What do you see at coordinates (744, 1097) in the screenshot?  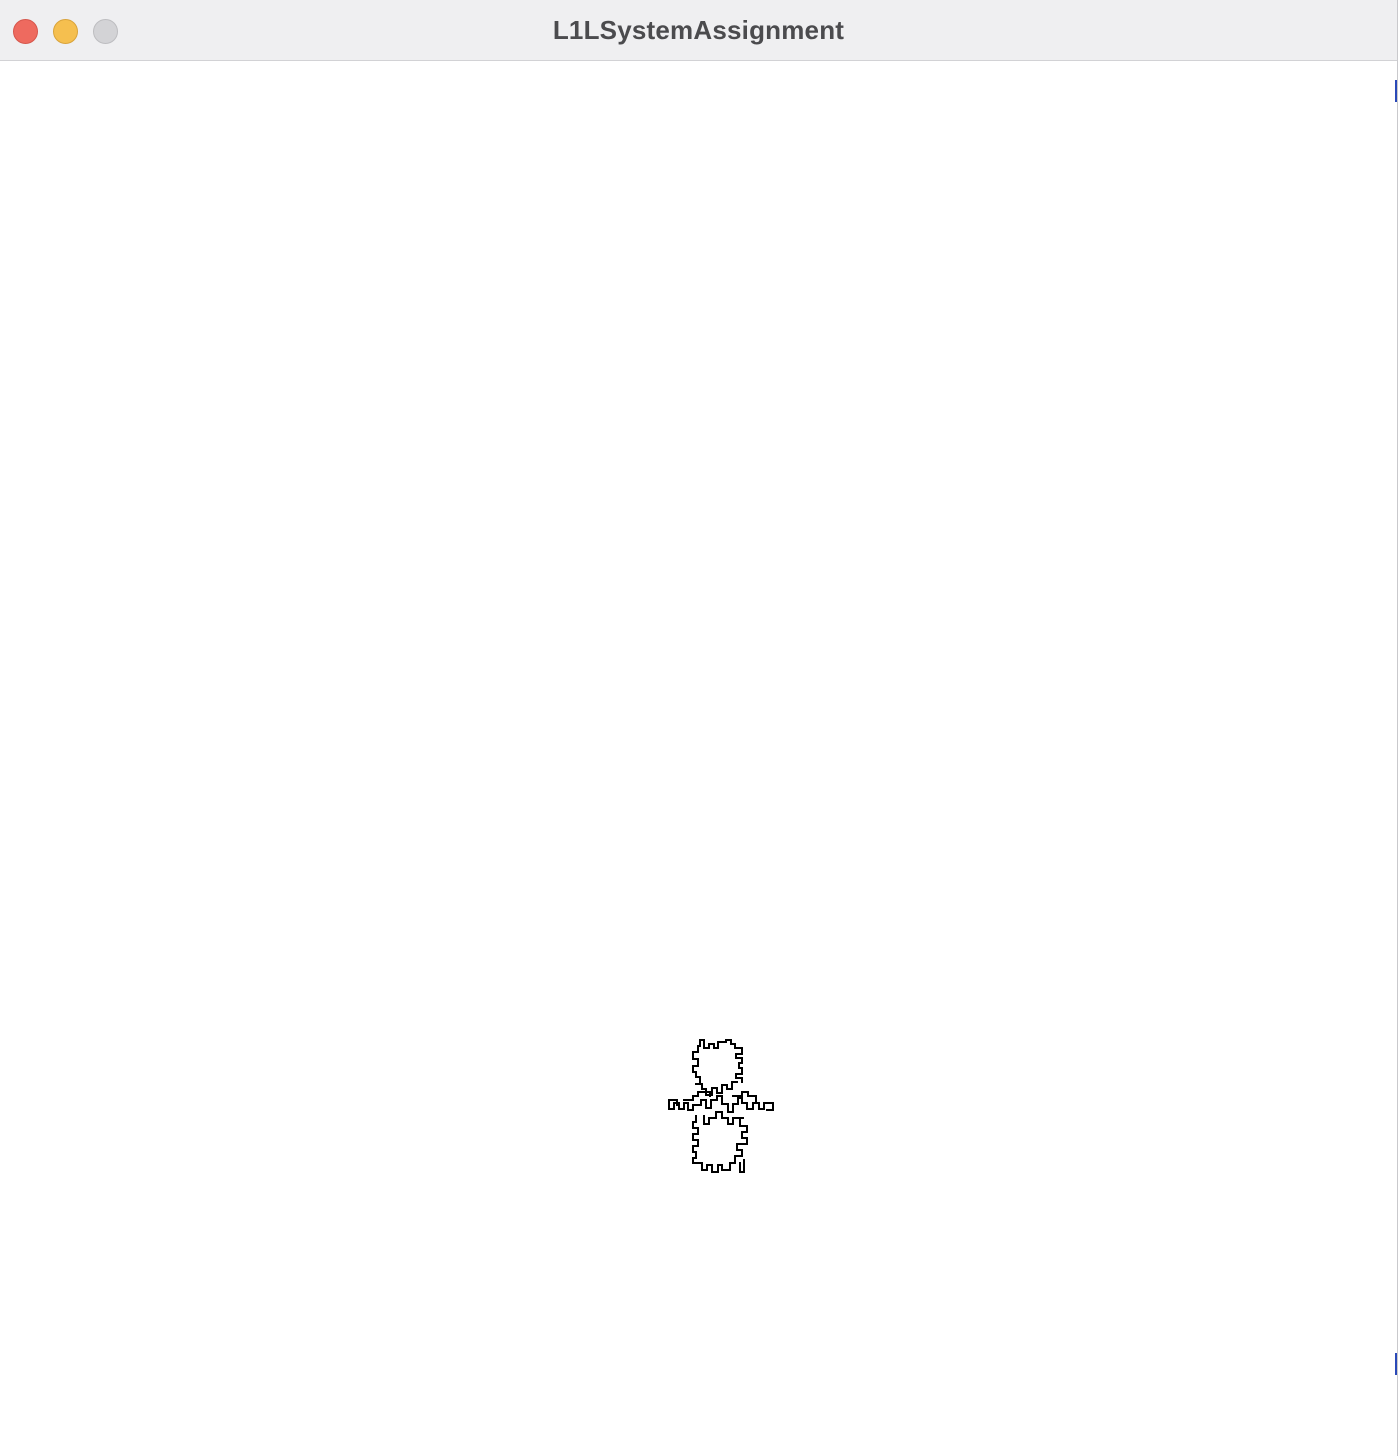 I see `fractal-middle-right` at bounding box center [744, 1097].